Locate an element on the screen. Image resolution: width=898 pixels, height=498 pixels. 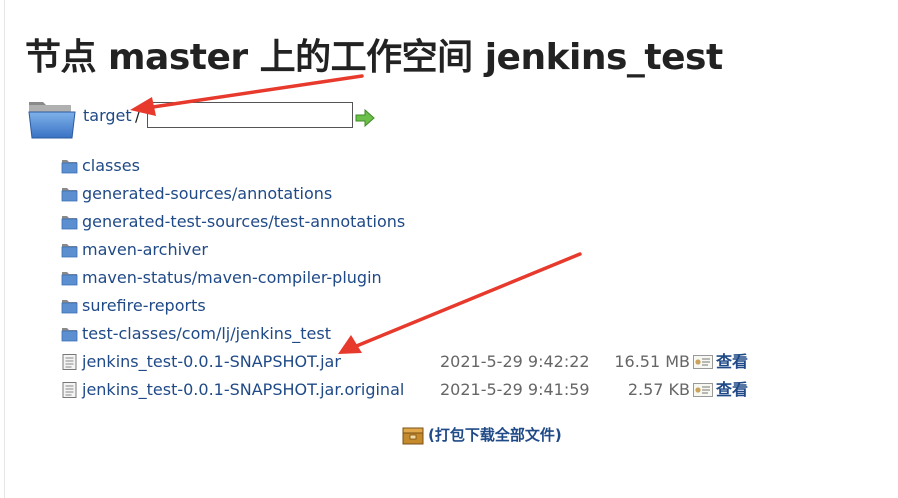
page-left-border is located at coordinates (4, 249).